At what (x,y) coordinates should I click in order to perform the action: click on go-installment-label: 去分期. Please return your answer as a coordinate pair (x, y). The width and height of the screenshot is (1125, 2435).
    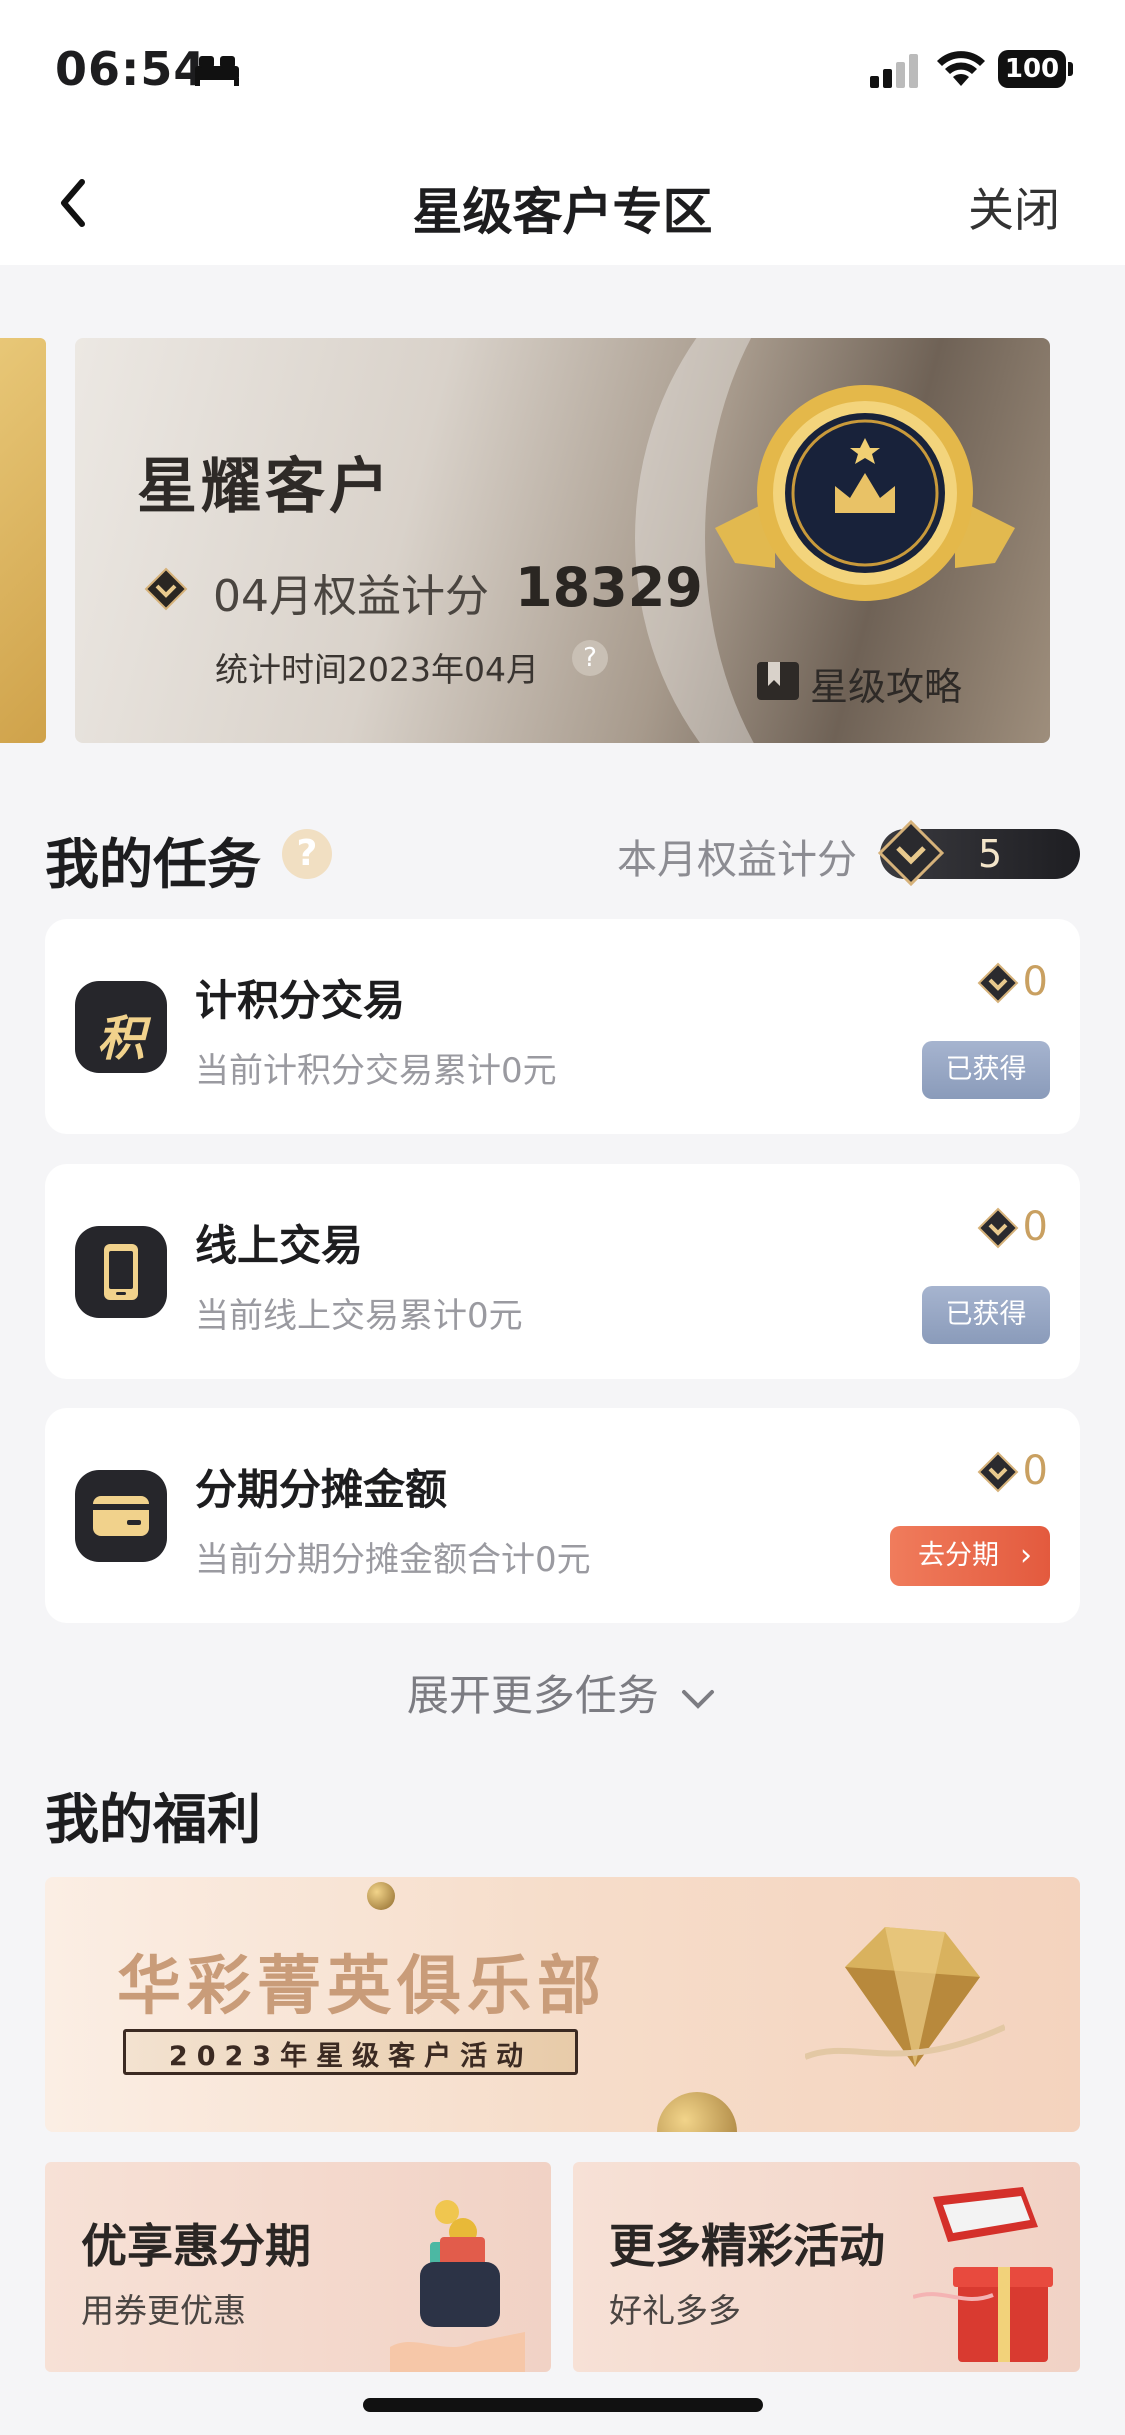
    Looking at the image, I should click on (958, 1555).